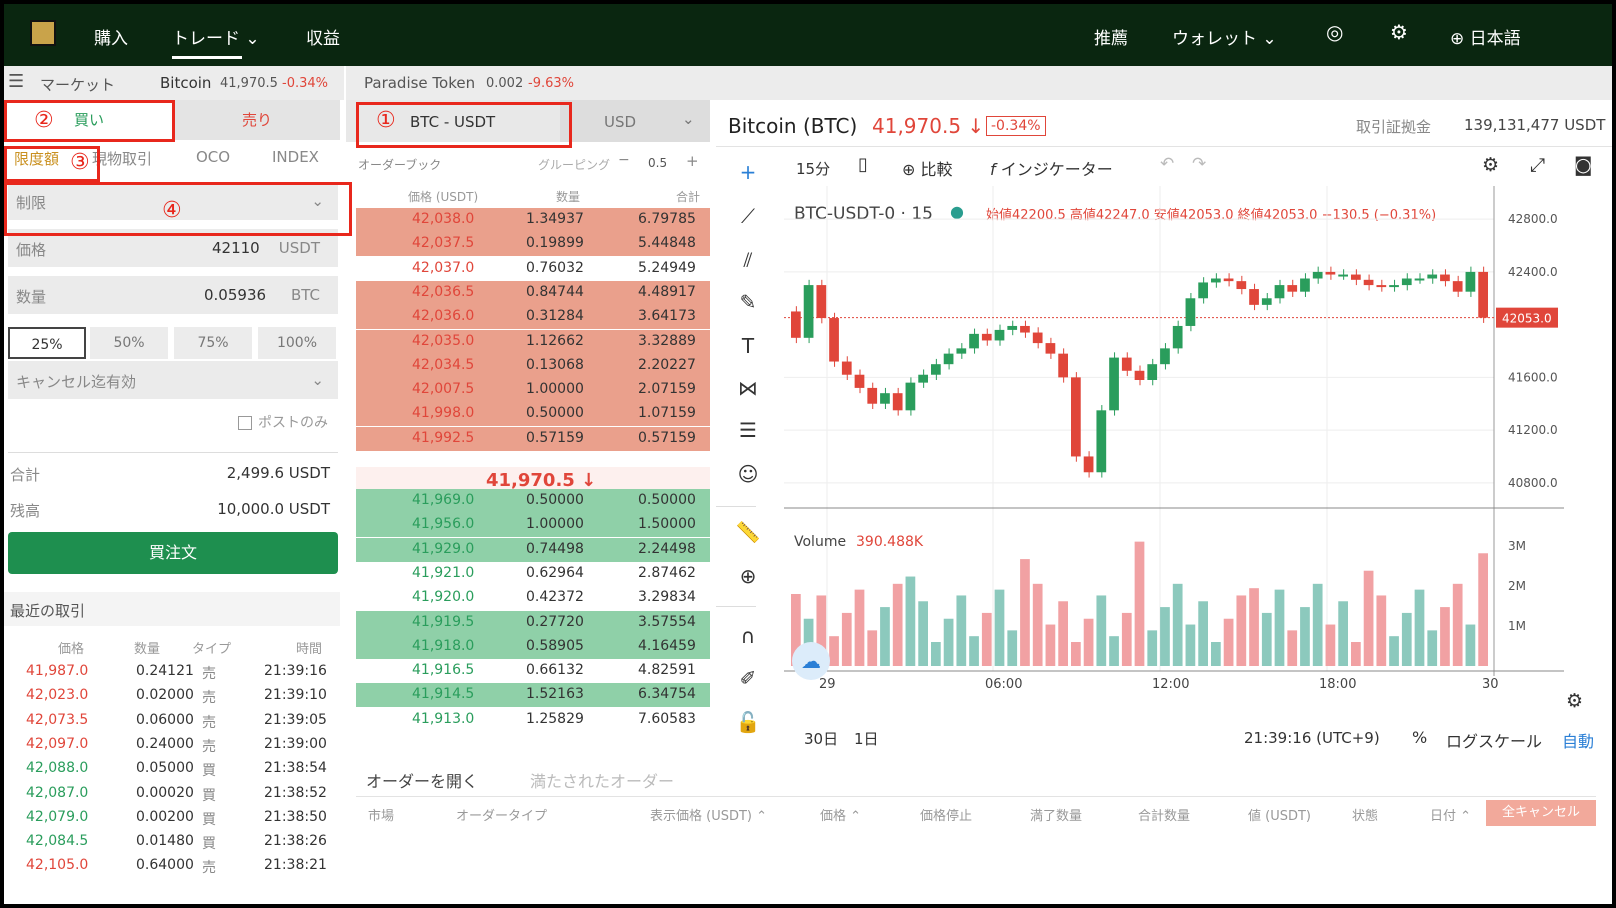 The height and width of the screenshot is (908, 1616). Describe the element at coordinates (533, 549) in the screenshot. I see `bid-row: 41,929.0 0.74498 2.24498` at that location.